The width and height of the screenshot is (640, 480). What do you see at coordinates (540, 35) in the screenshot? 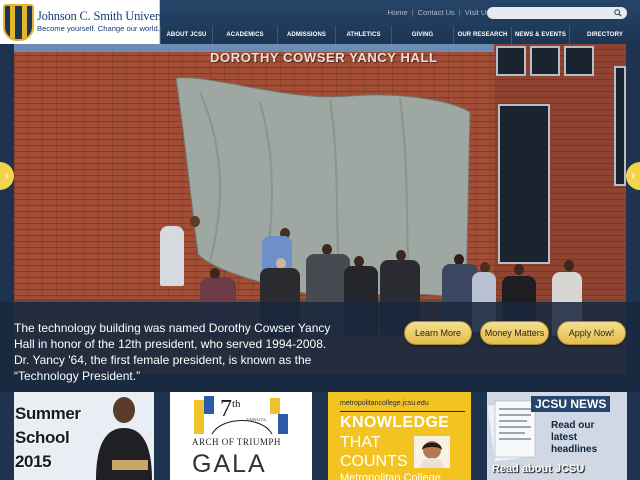
I see `nav-news-events: News & Events` at bounding box center [540, 35].